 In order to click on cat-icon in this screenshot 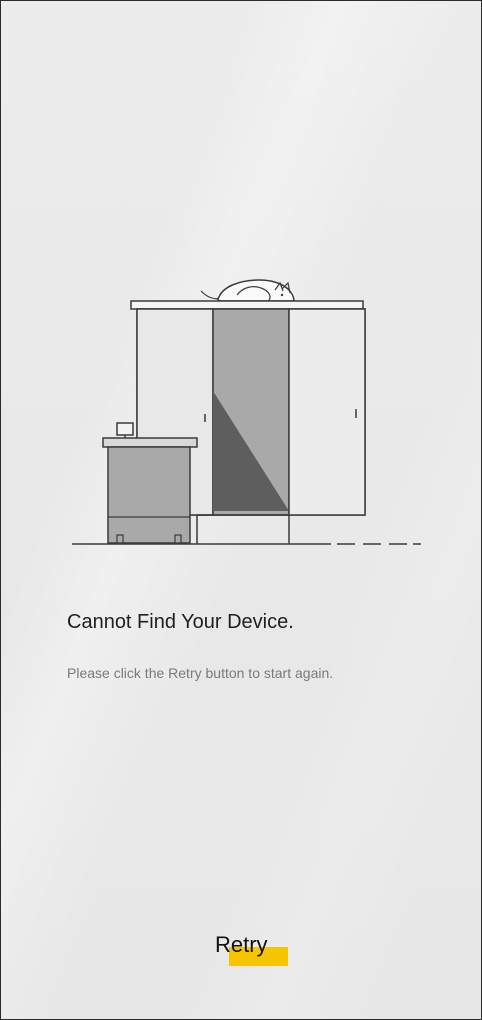, I will do `click(247, 290)`.